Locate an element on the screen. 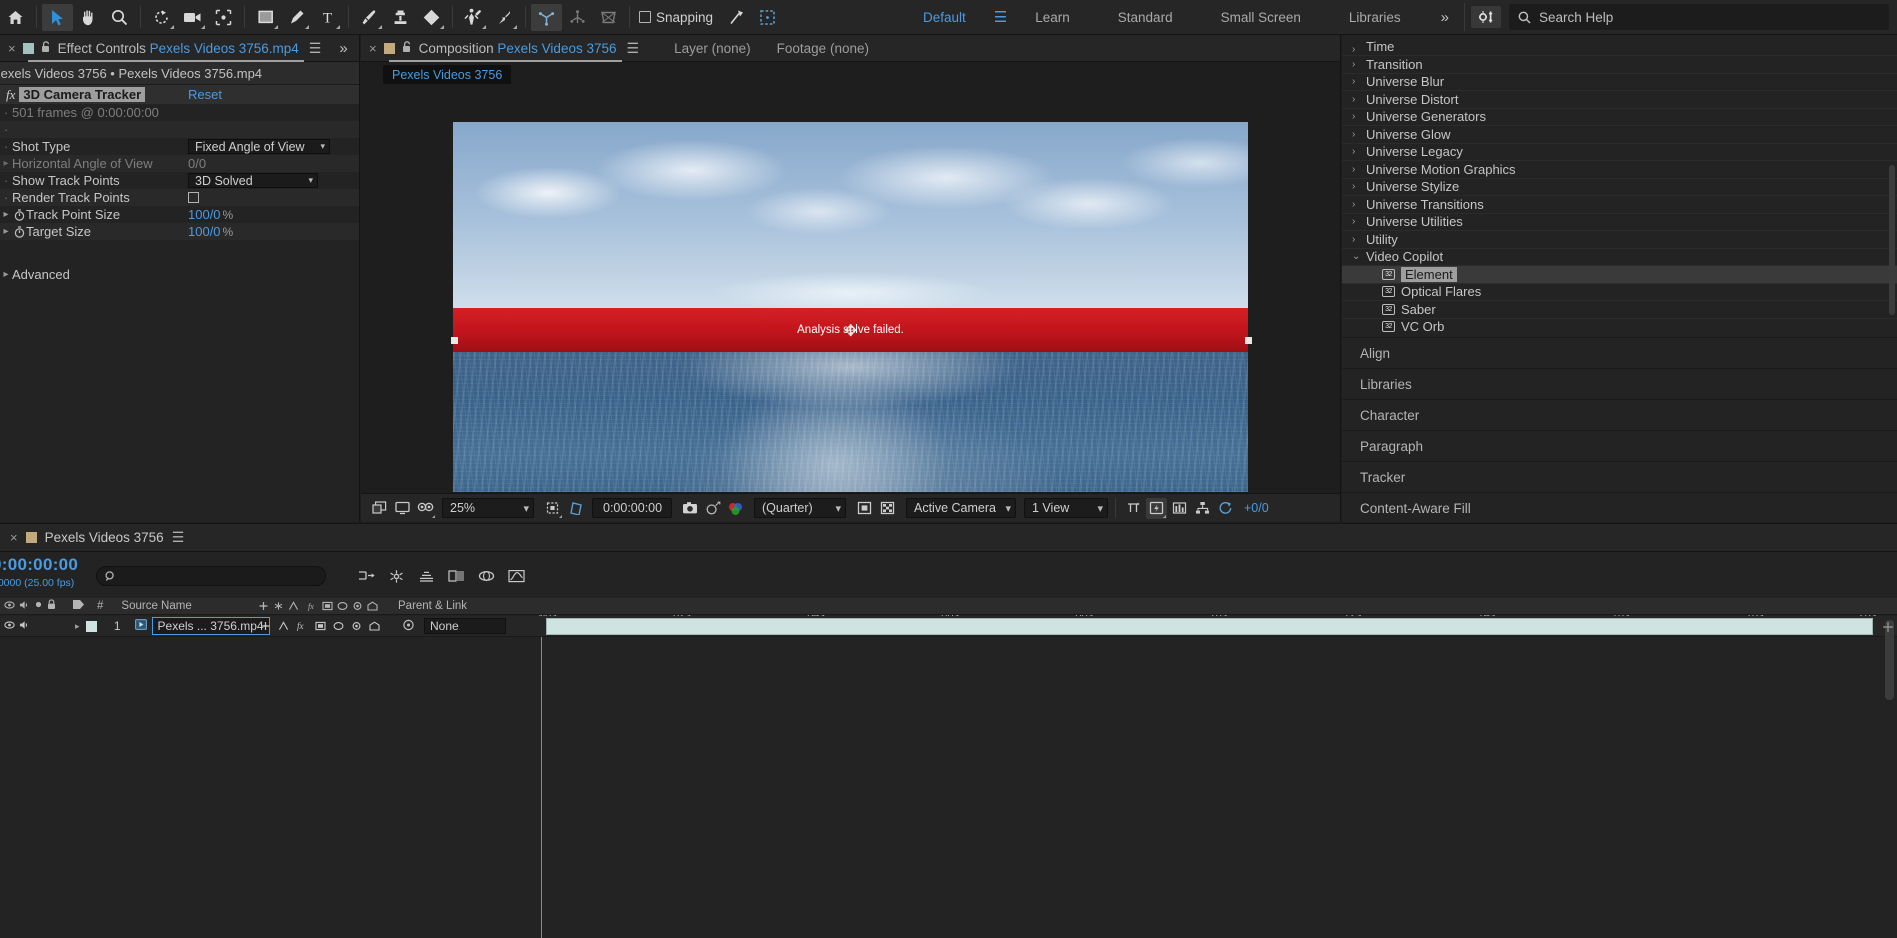  lock-icon is located at coordinates (46, 48).